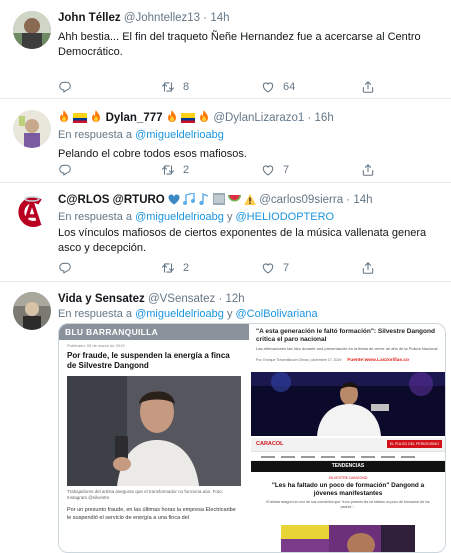 The height and width of the screenshot is (553, 451). I want to click on timestamp: 16h, so click(324, 118).